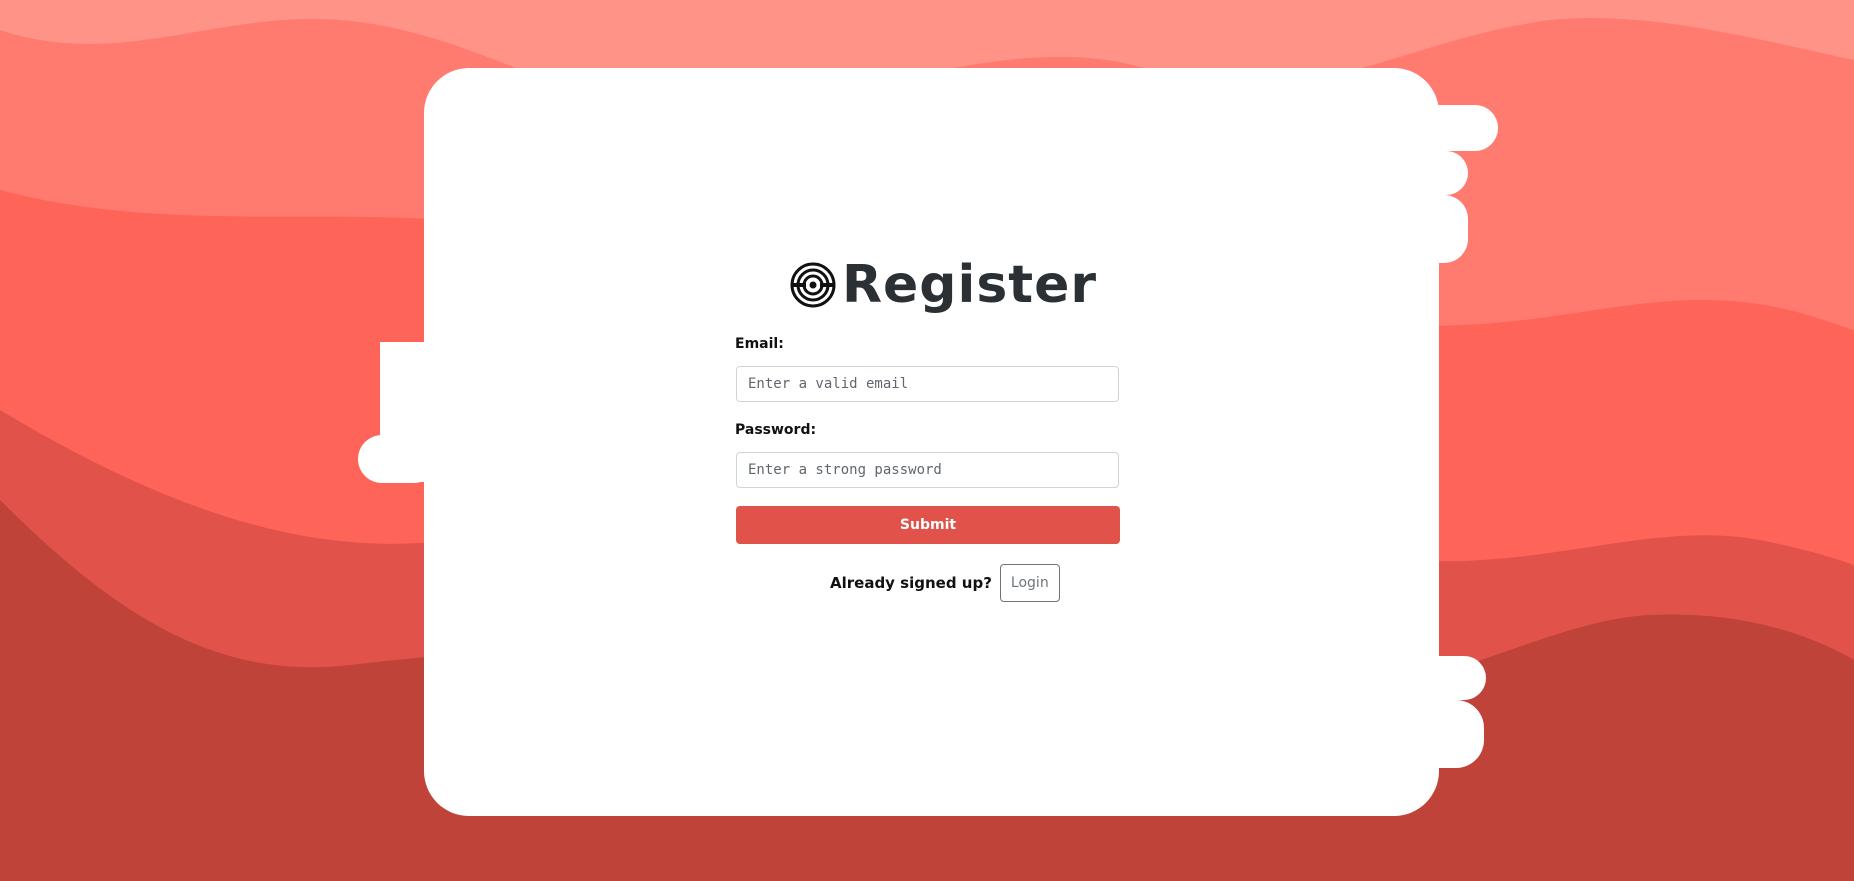 The height and width of the screenshot is (881, 1854). I want to click on email-label: Email:, so click(759, 344).